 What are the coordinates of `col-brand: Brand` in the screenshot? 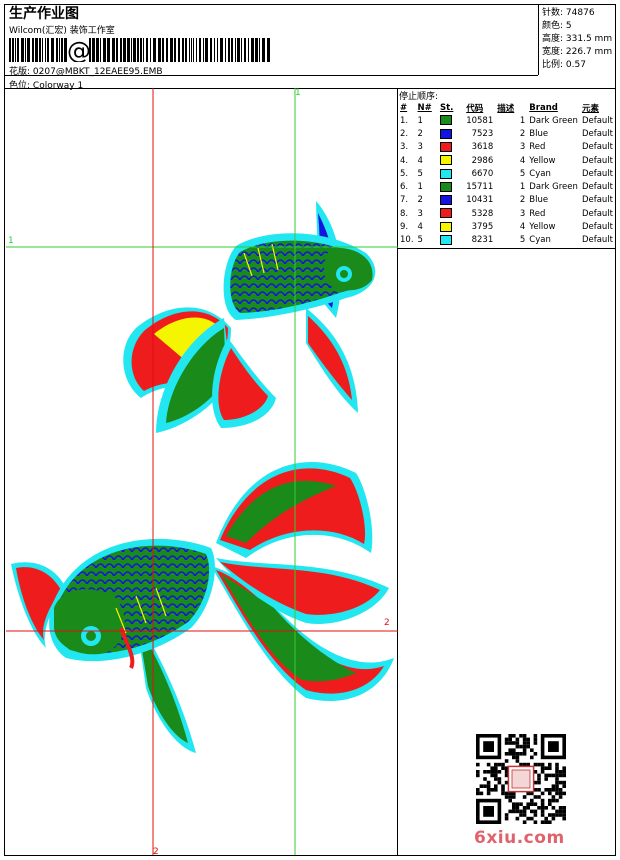 It's located at (543, 108).